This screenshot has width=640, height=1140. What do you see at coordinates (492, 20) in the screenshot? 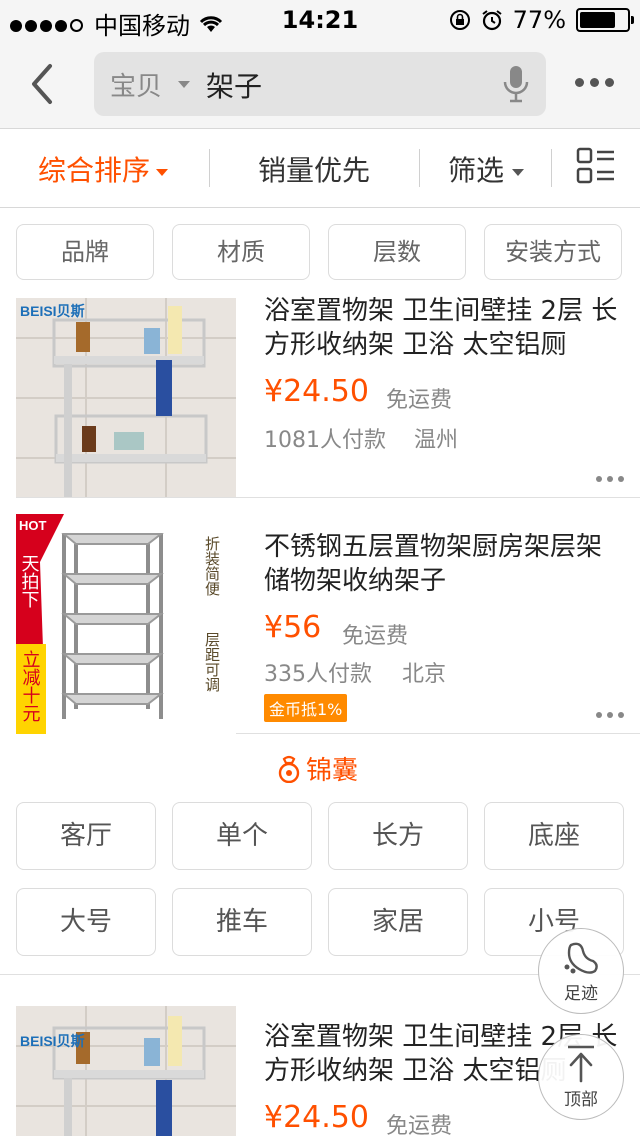
I see `alarm-icon` at bounding box center [492, 20].